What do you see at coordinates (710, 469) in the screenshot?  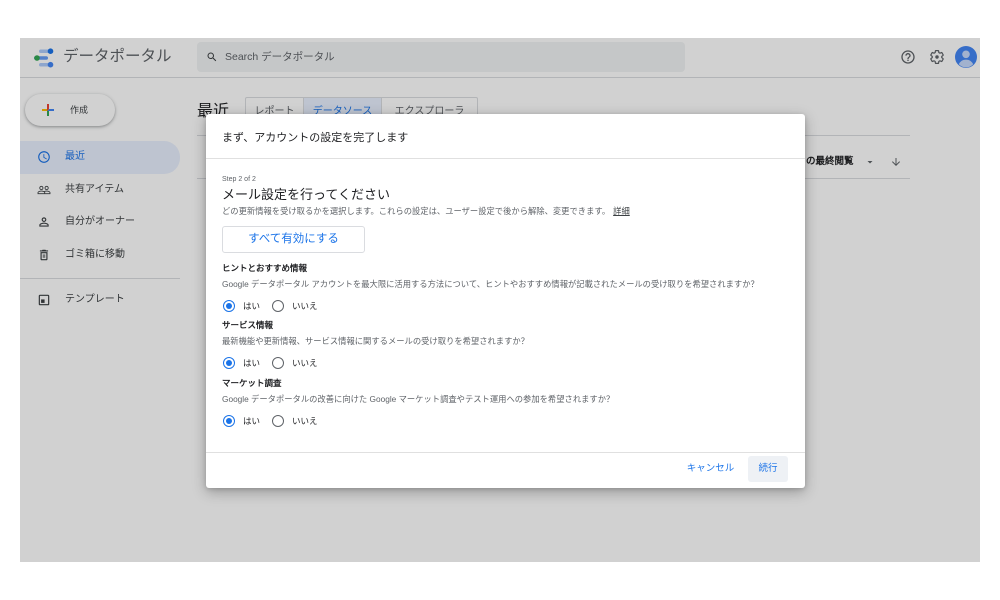 I see `cancel-button: キャンセル` at bounding box center [710, 469].